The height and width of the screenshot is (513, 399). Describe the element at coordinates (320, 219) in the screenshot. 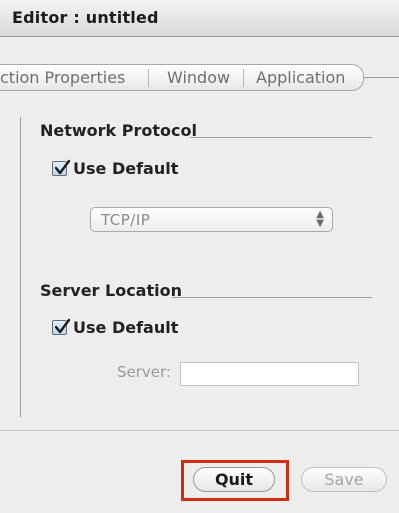

I see `up-down-arrows-icon: ▲ ▼` at that location.